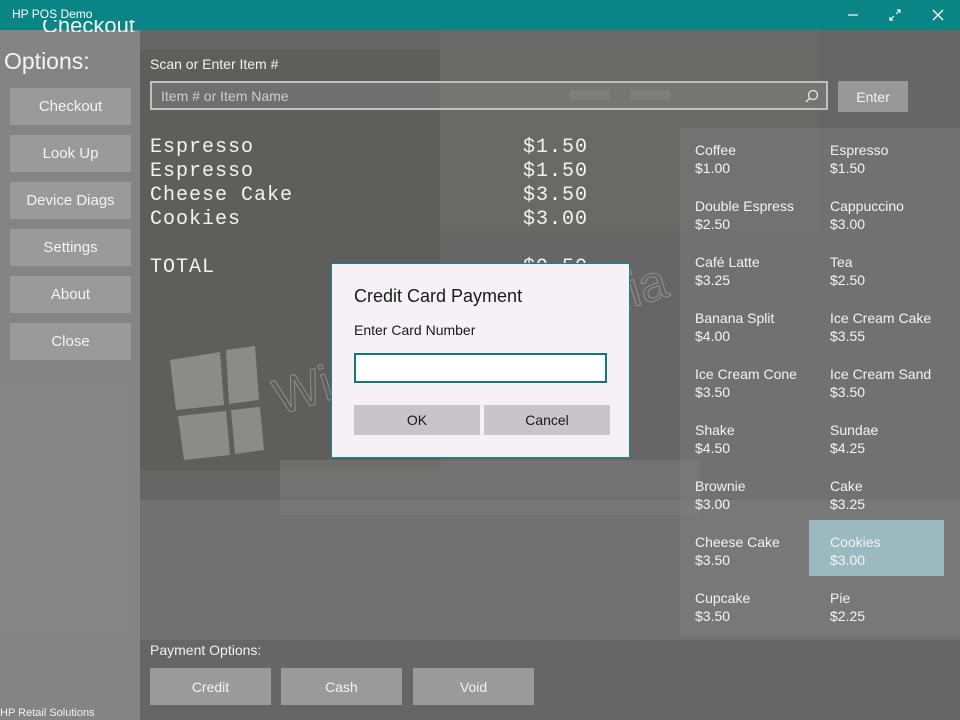 The image size is (960, 720). What do you see at coordinates (417, 420) in the screenshot?
I see `ok-button: OK` at bounding box center [417, 420].